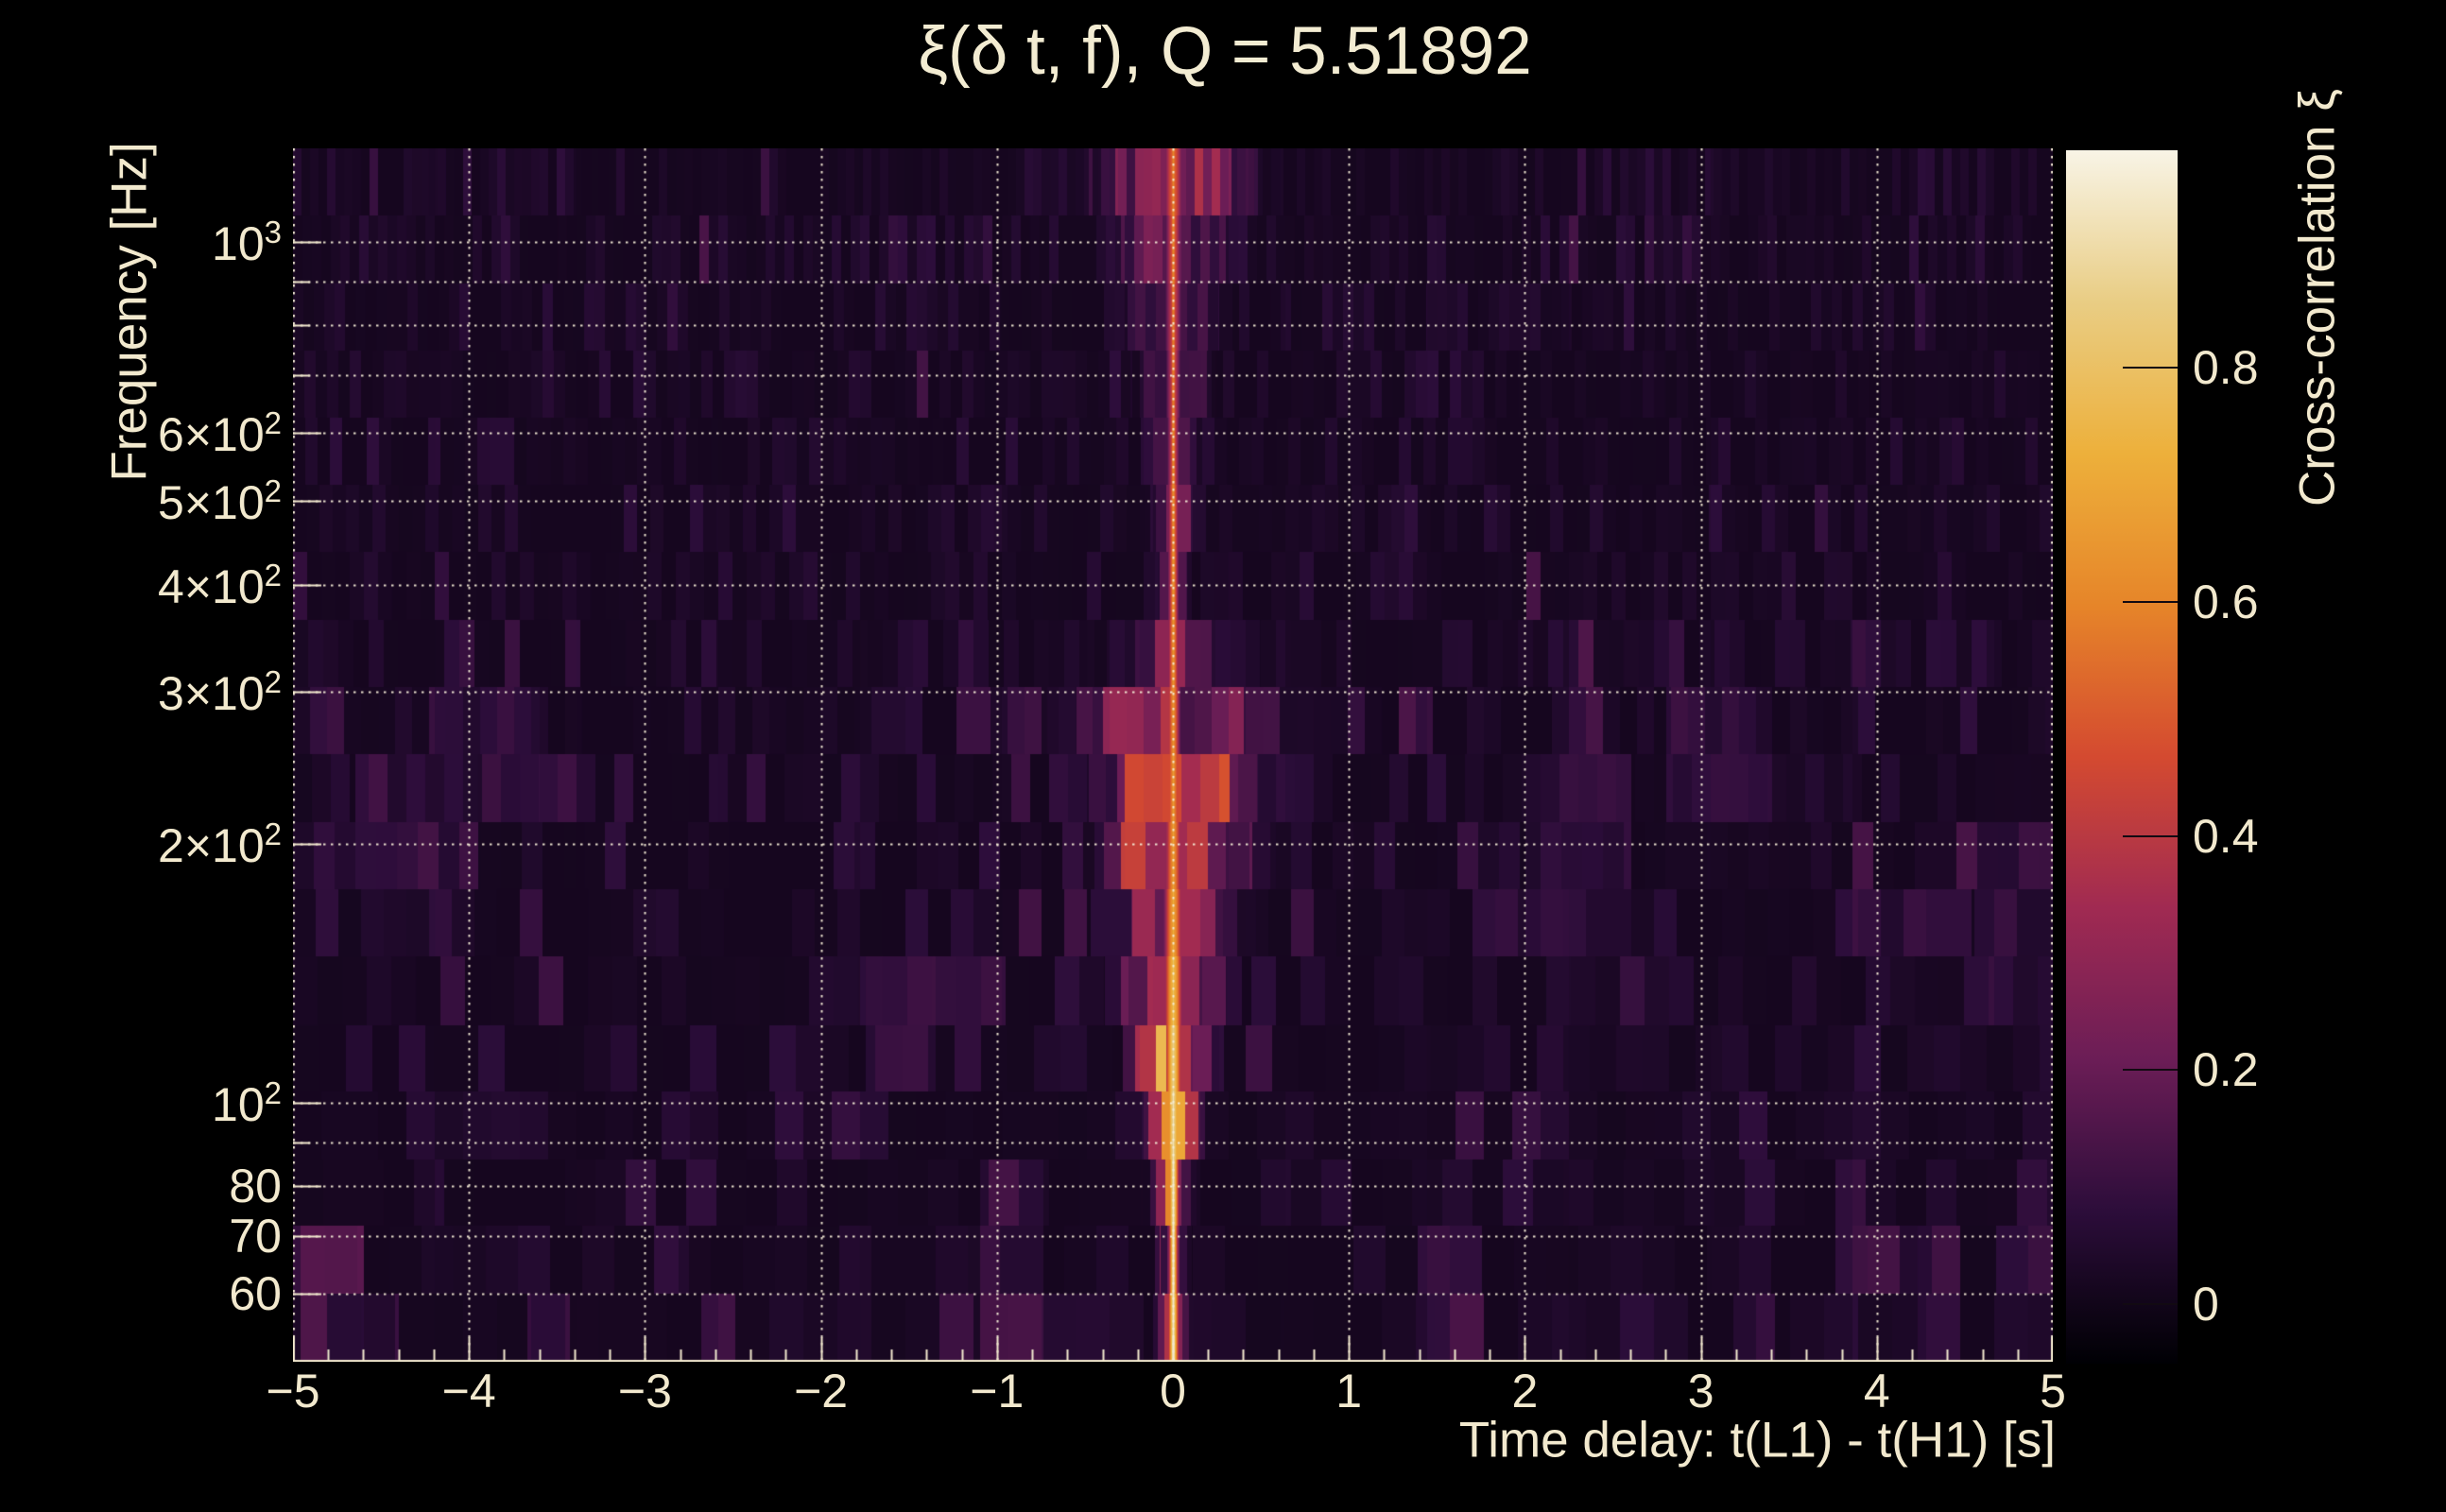  Describe the element at coordinates (2226, 1070) in the screenshot. I see `colorbar-tick-label: 0.2` at that location.